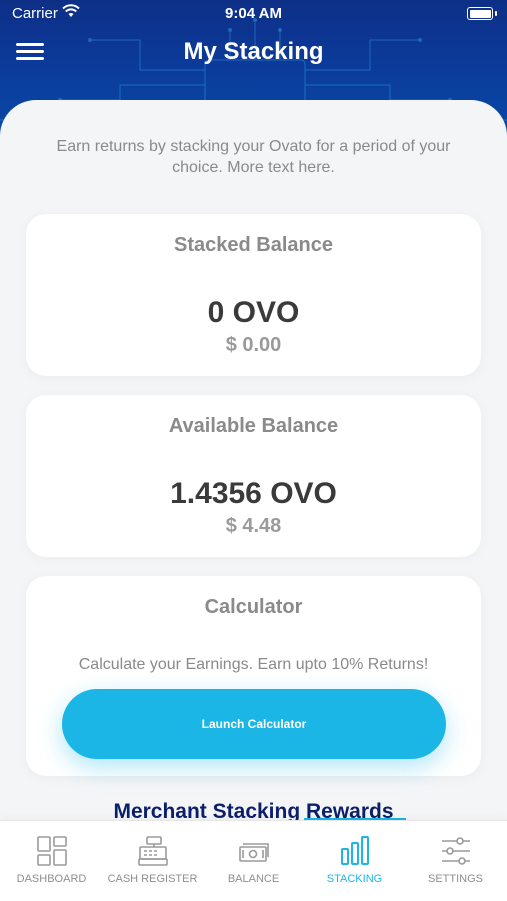  I want to click on status-time: 9:04 AM, so click(253, 13).